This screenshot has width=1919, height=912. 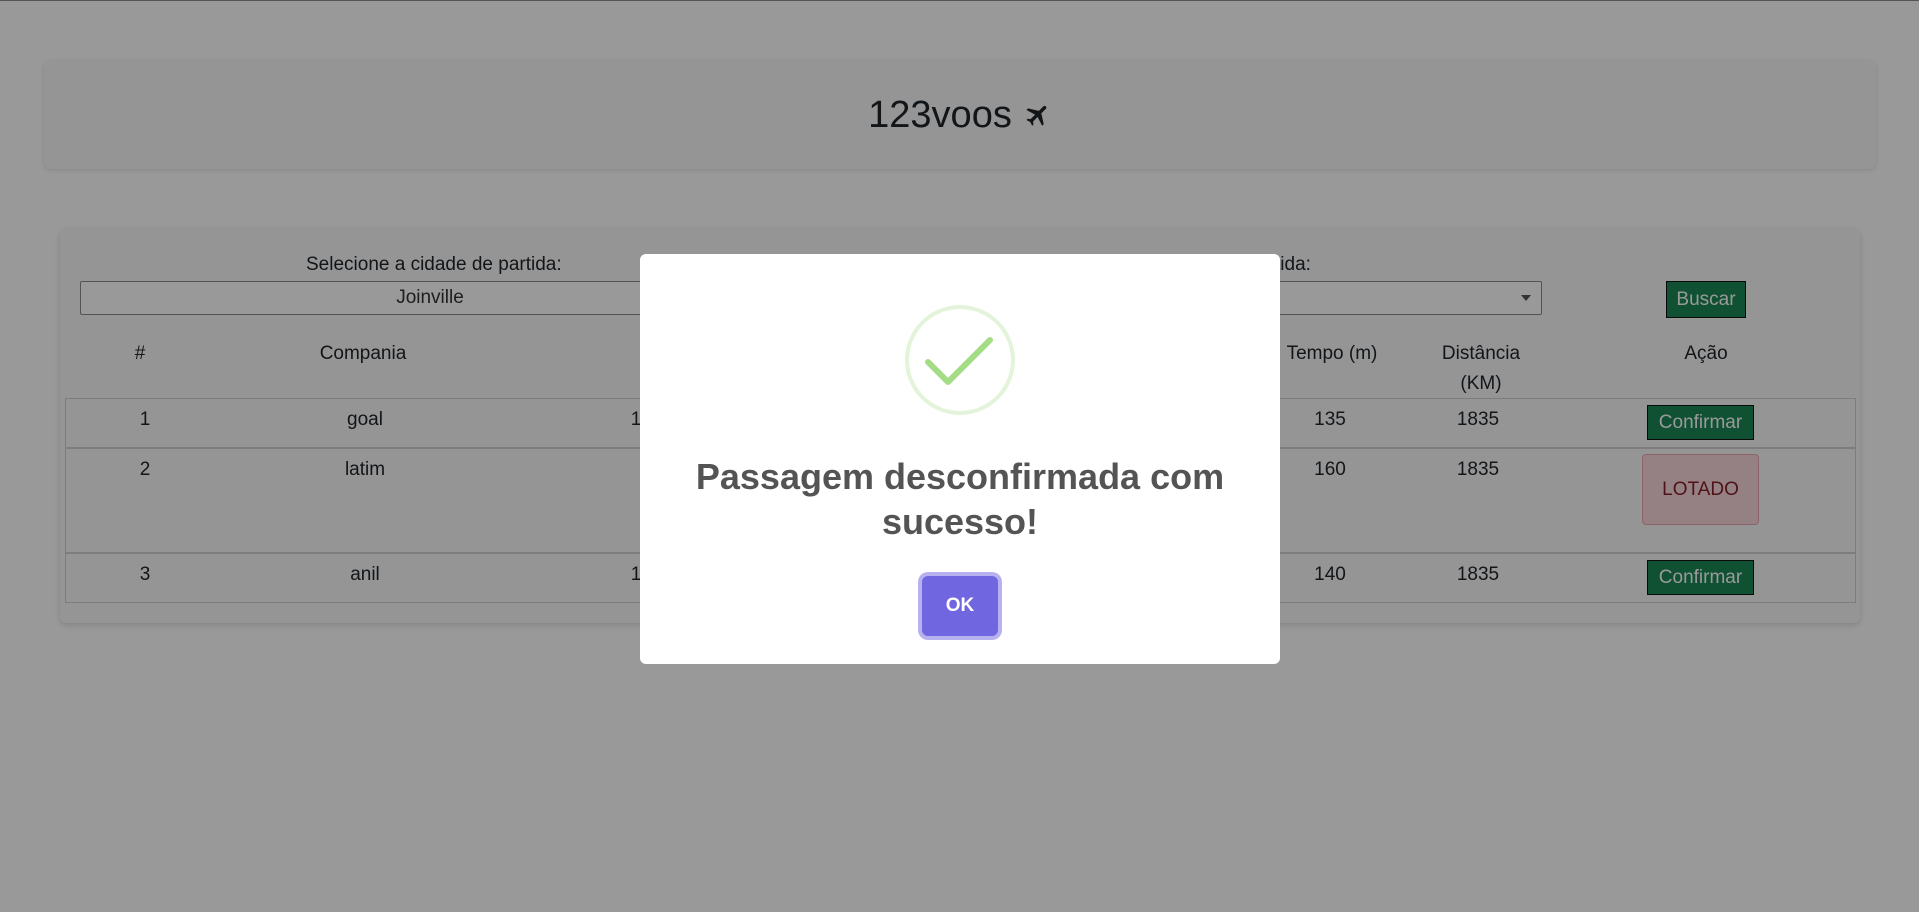 What do you see at coordinates (960, 499) in the screenshot?
I see `dialog-title: Passagem desconfirmada com sucesso!` at bounding box center [960, 499].